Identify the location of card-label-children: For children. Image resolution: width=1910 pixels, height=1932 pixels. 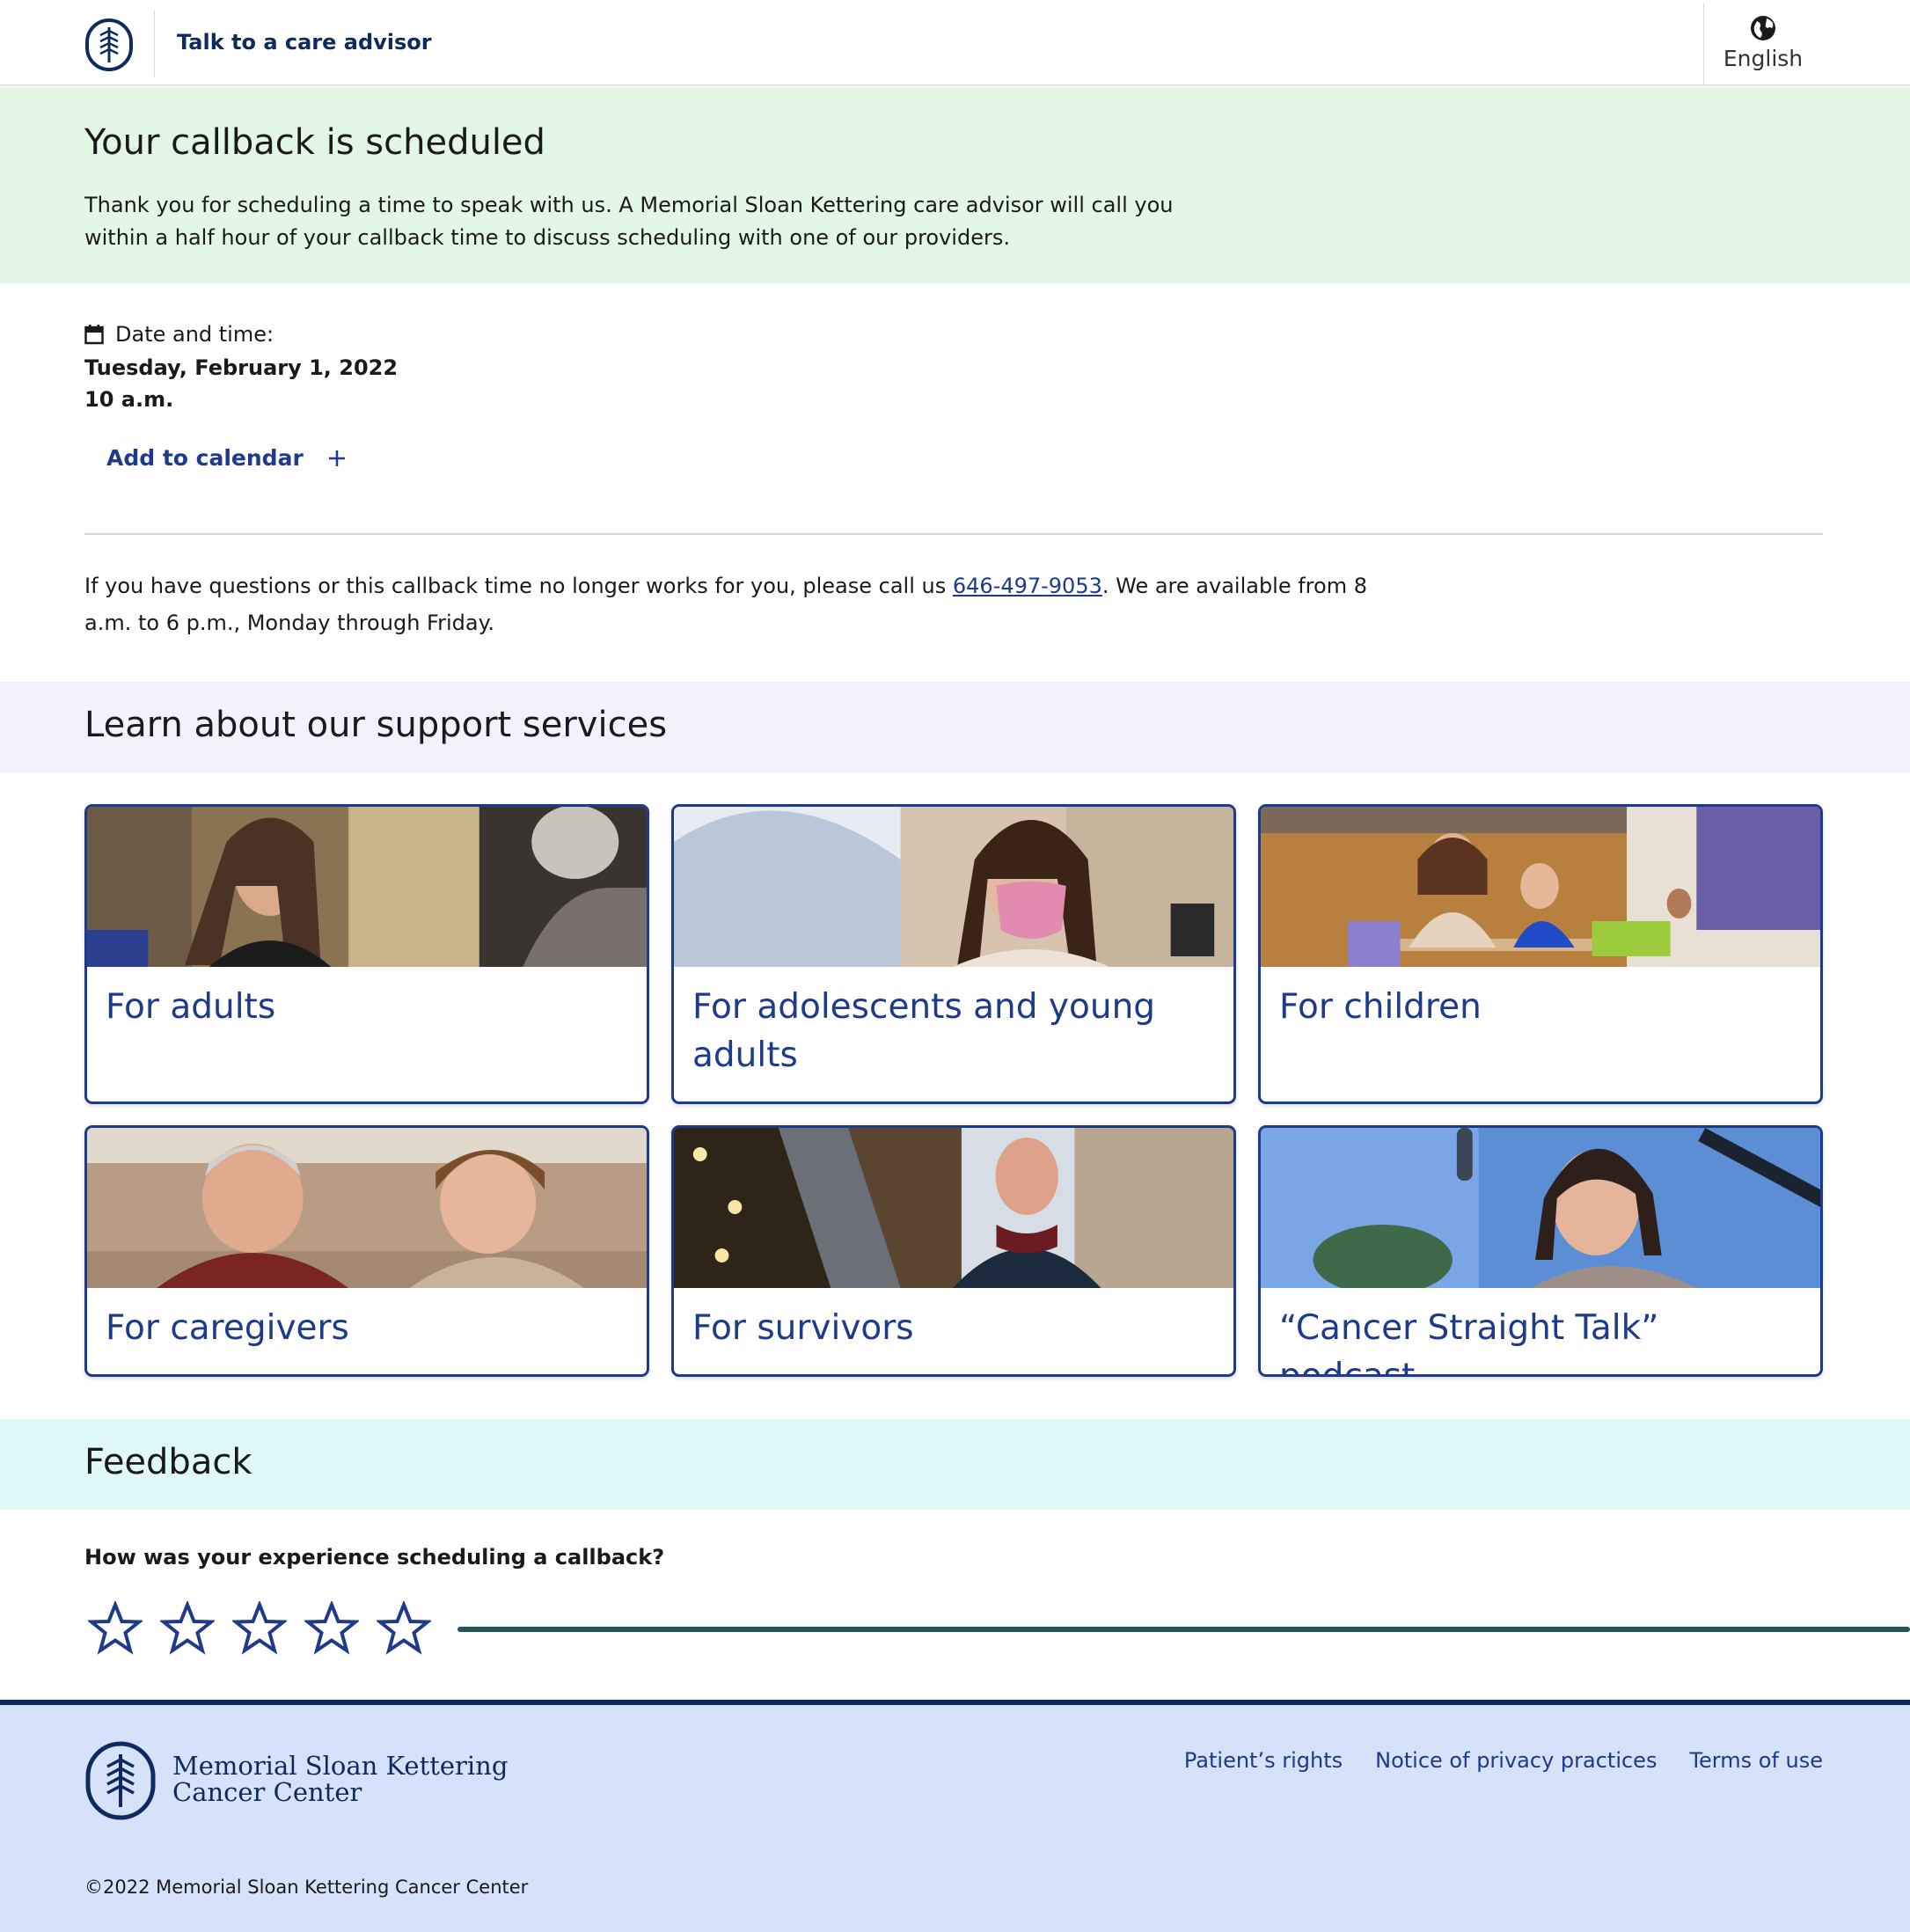
(1380, 1007).